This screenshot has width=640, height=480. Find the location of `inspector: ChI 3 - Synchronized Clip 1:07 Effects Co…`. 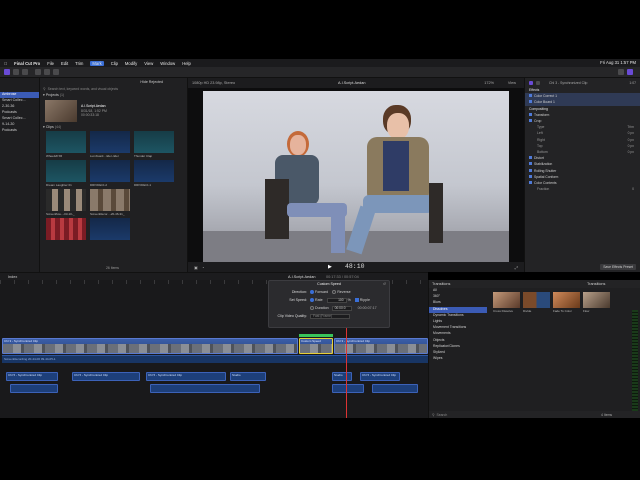

inspector: ChI 3 - Synchronized Clip 1:07 Effects Co… is located at coordinates (582, 175).